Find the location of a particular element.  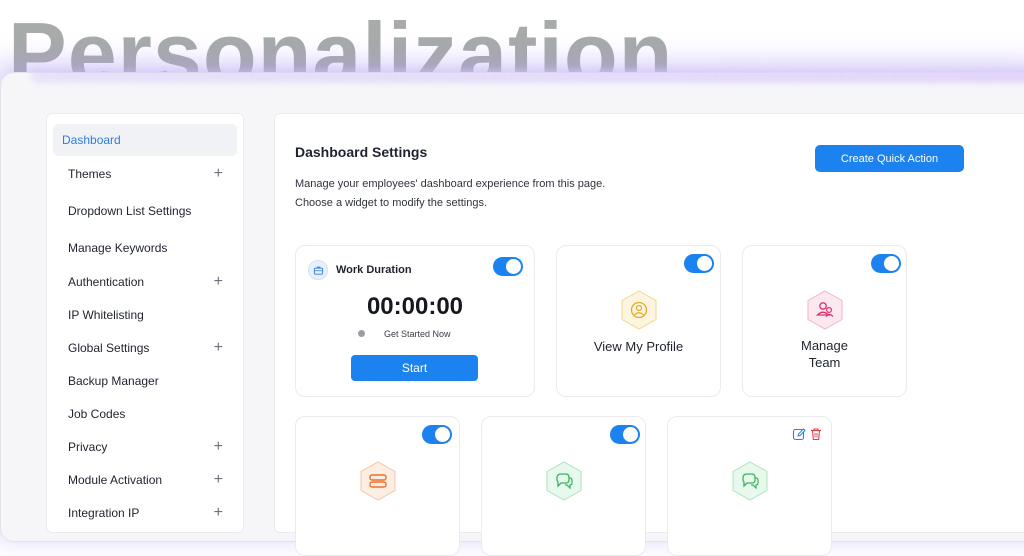

sidebar-item-global-settings: Global Settings + is located at coordinates (145, 348).